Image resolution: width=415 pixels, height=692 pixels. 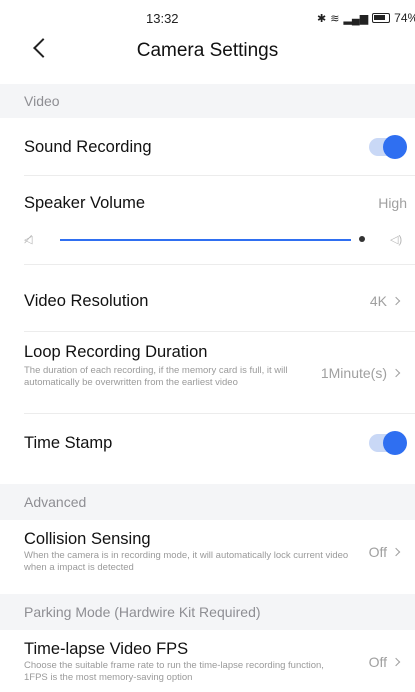 I want to click on speaker-volume-slider: ◁̸ ◁), so click(x=219, y=245).